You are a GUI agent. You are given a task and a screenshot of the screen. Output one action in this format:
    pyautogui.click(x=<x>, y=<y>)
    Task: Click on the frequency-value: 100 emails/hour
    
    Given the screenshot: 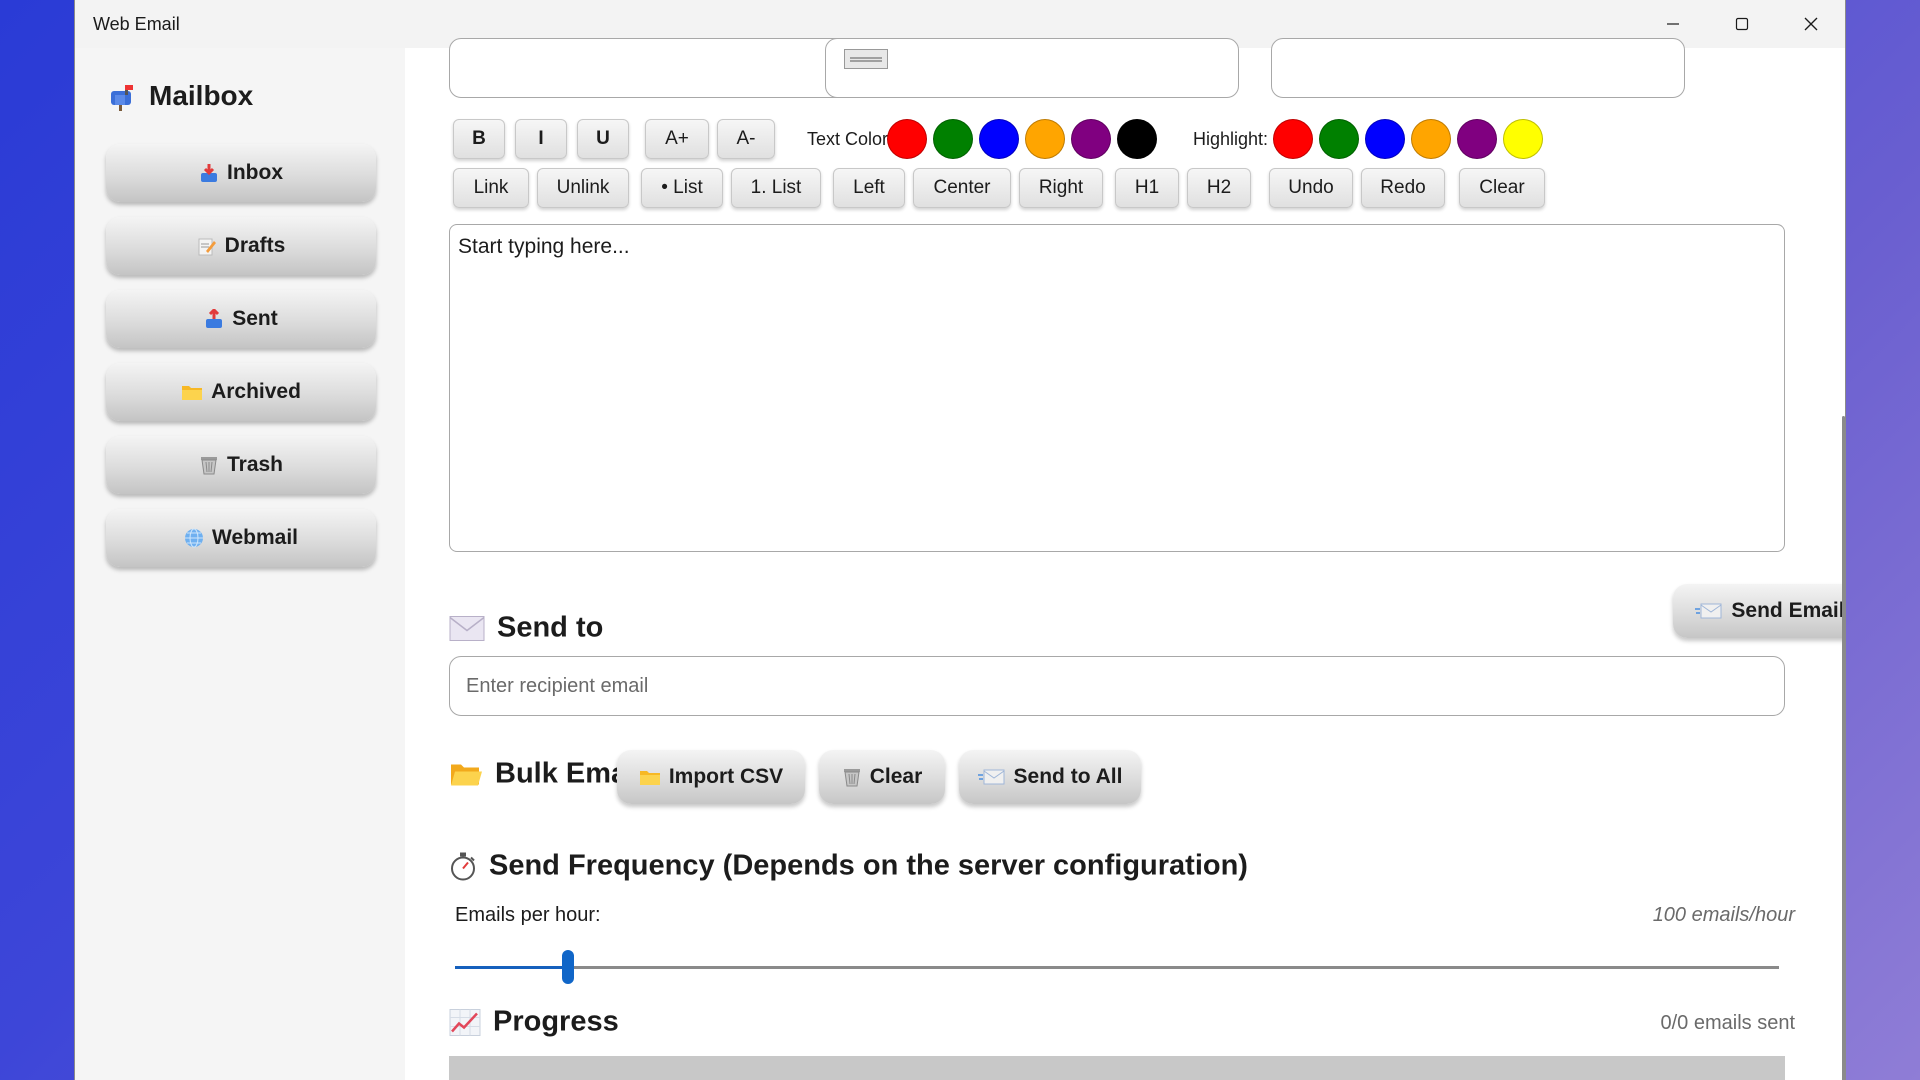 What is the action you would take?
    pyautogui.click(x=1723, y=915)
    